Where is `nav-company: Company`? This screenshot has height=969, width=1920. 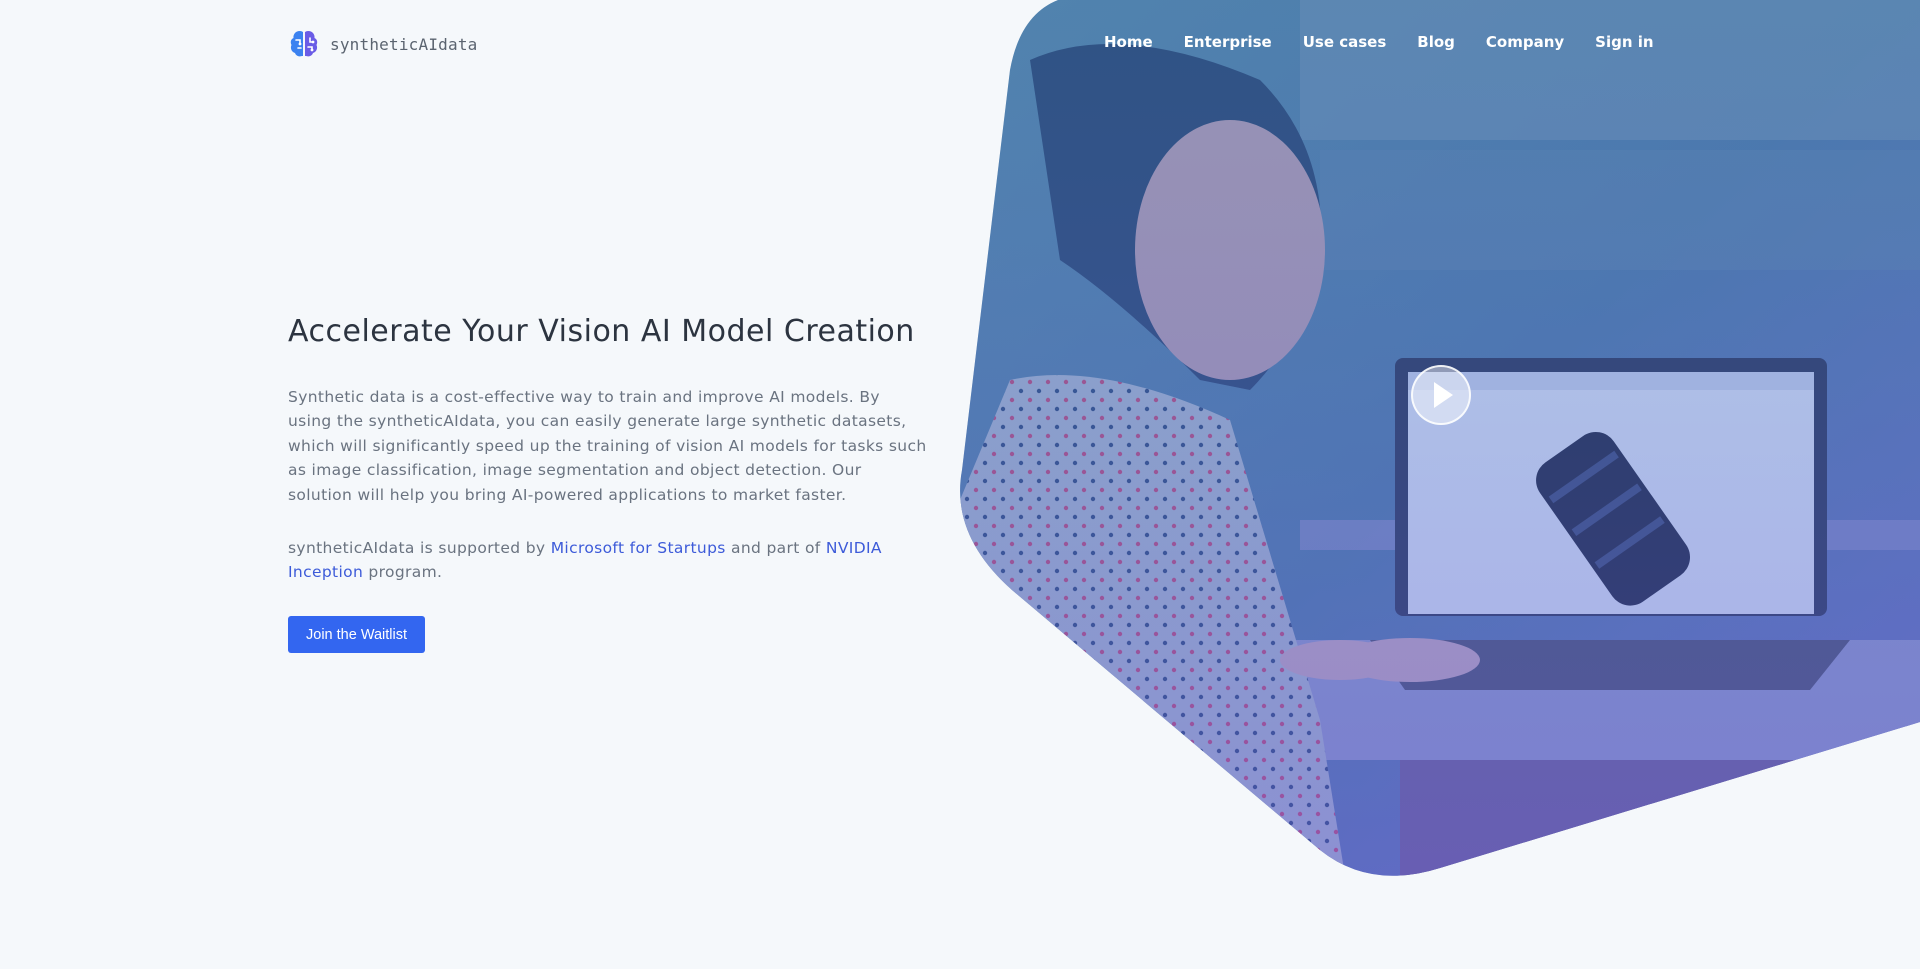
nav-company: Company is located at coordinates (1525, 42).